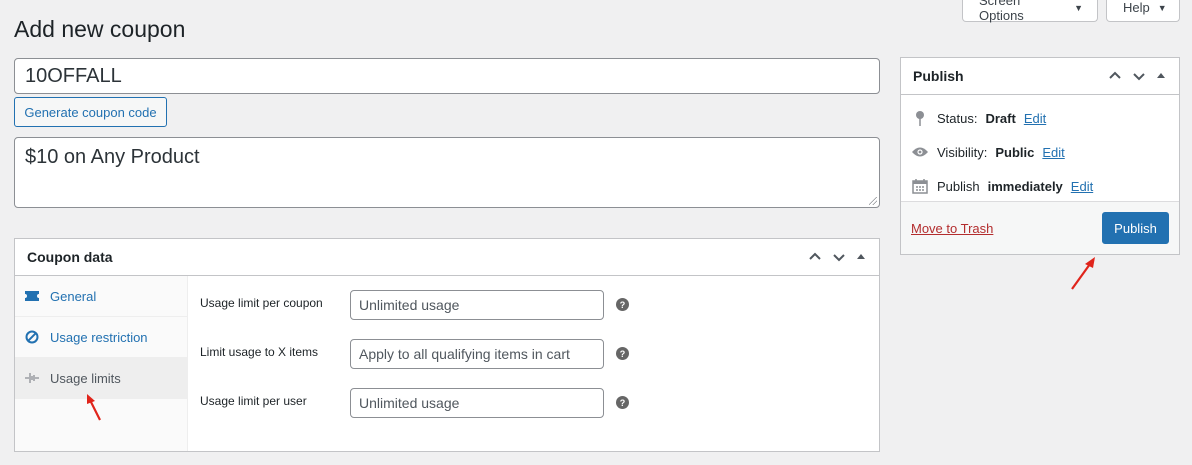 This screenshot has width=1192, height=465. I want to click on status-row: Status: Draft Edit, so click(1040, 118).